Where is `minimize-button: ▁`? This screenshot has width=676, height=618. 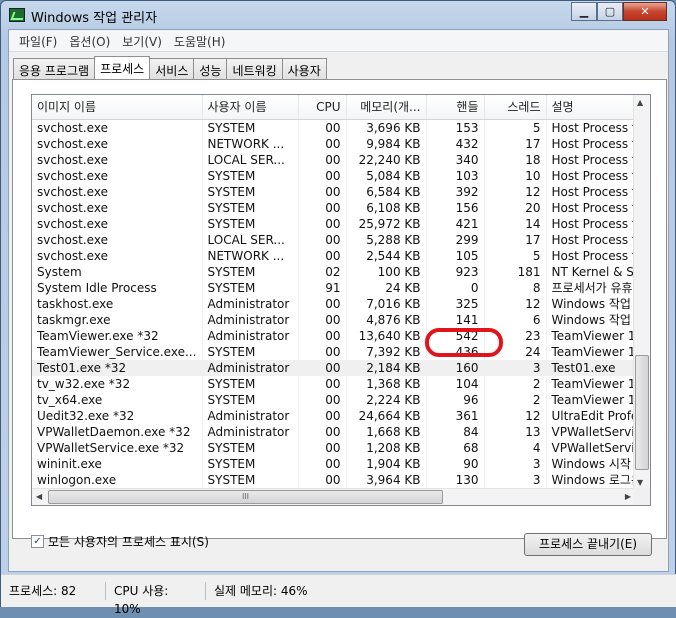
minimize-button: ▁ is located at coordinates (584, 11).